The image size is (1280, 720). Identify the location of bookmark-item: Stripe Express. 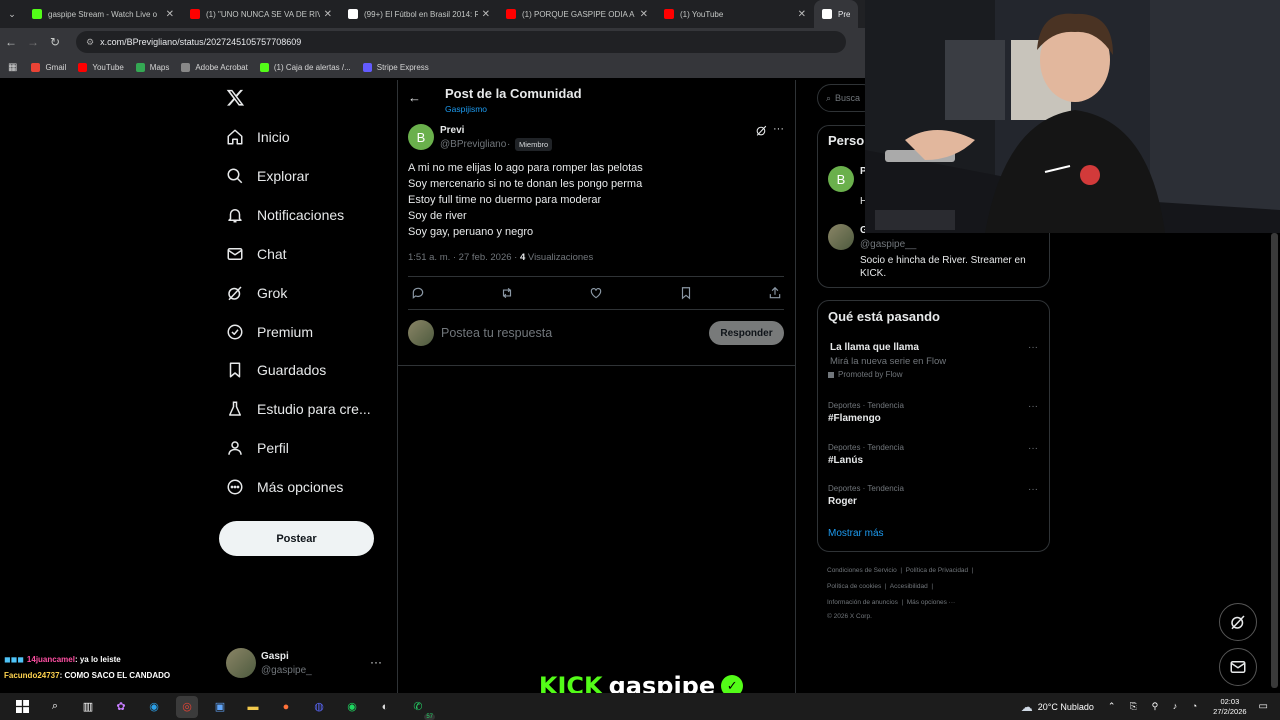
(395, 67).